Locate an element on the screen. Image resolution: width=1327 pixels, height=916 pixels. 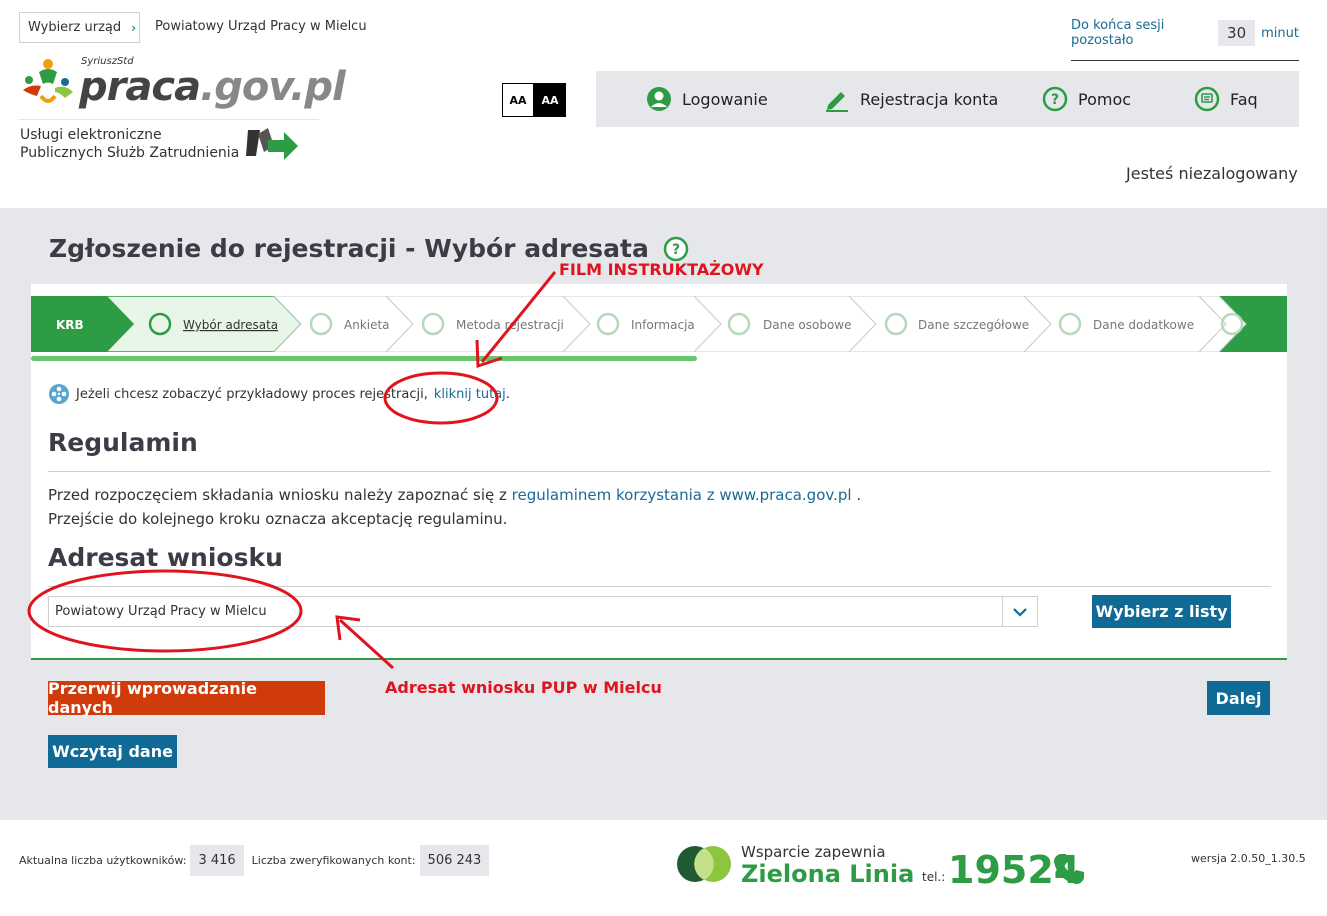
zl-support-text: Wsparcie zapewnia is located at coordinates (813, 852).